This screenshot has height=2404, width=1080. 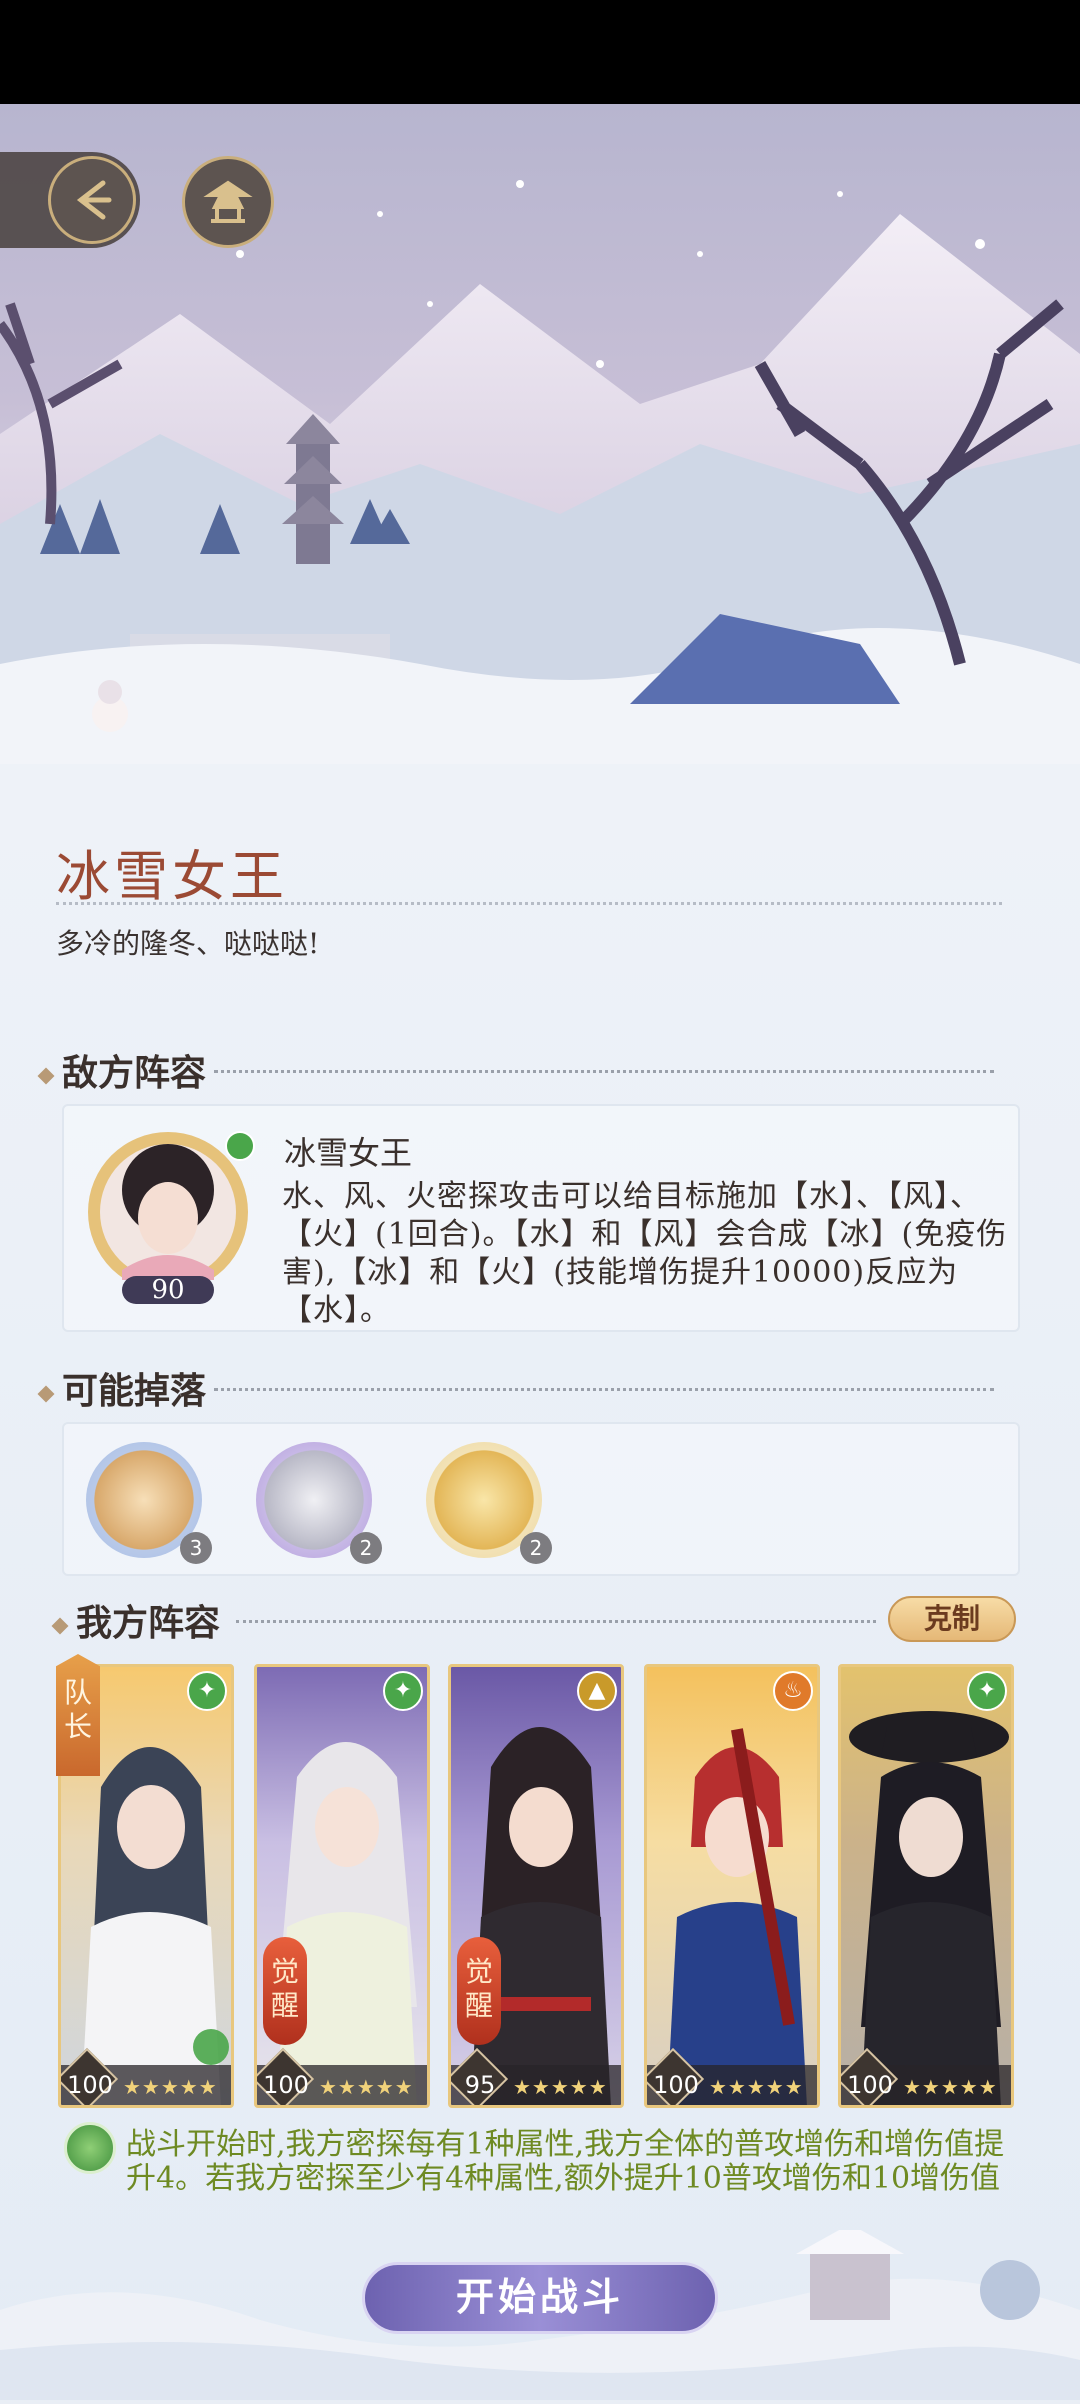 I want to click on captain-badge: 队长, so click(x=78, y=1715).